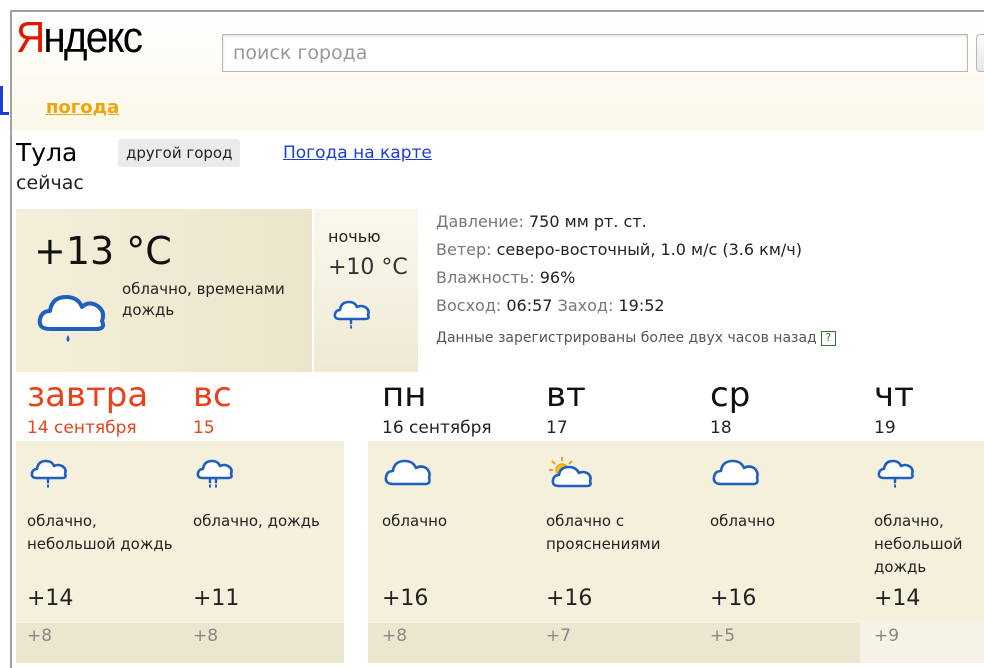 This screenshot has width=984, height=668. I want to click on logo-first-letter: Я, so click(30, 37).